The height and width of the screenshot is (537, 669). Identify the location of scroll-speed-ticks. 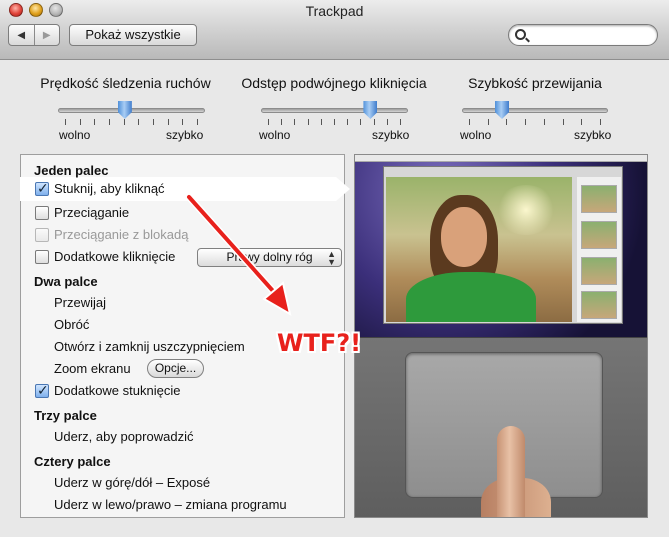
(535, 122).